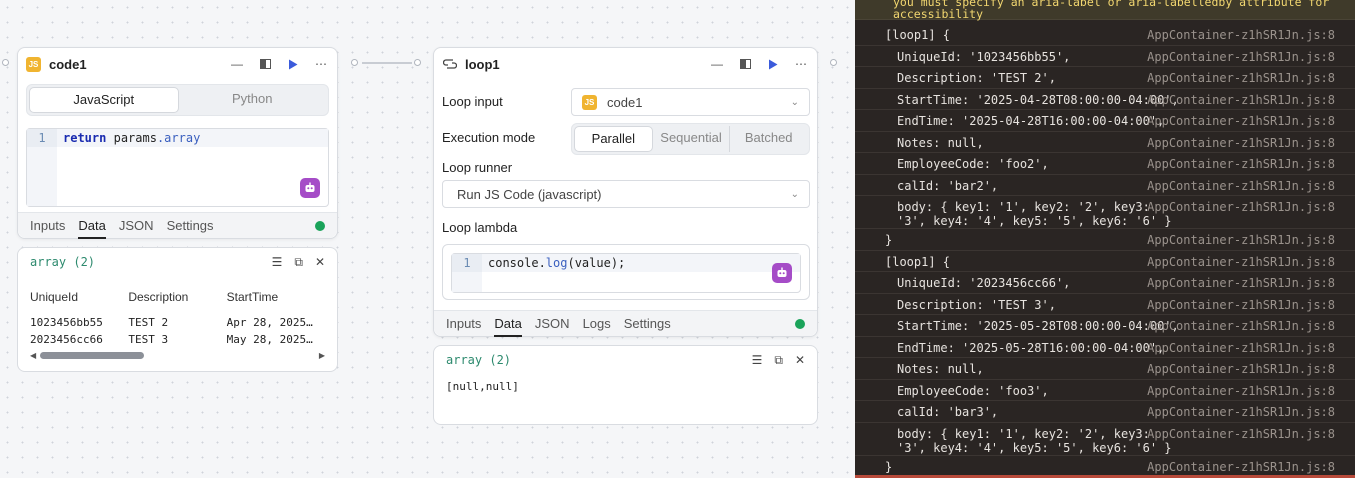 The width and height of the screenshot is (1355, 478). Describe the element at coordinates (42, 138) in the screenshot. I see `line-number: 1` at that location.